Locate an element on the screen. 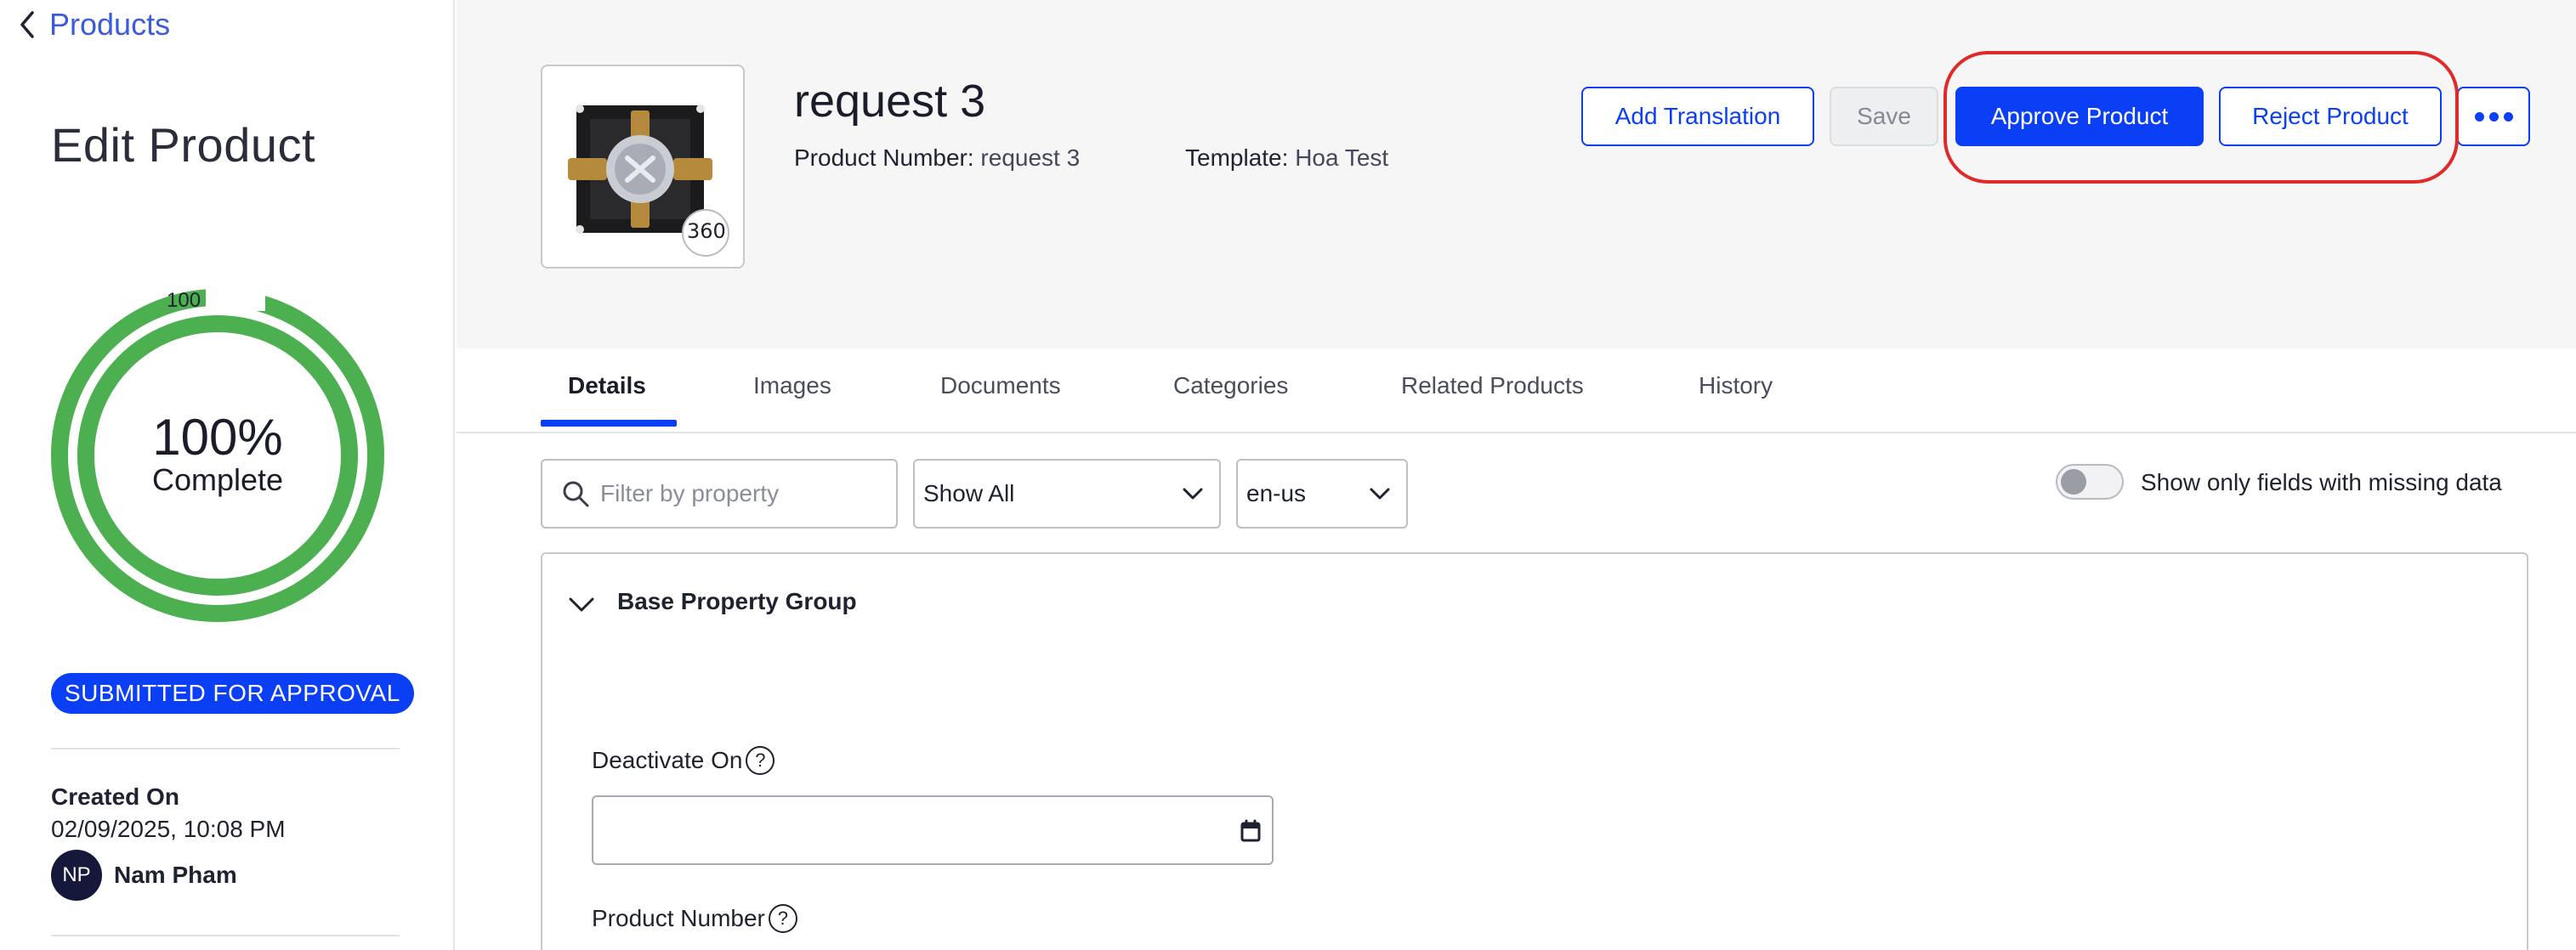  back-to-products-link: Products is located at coordinates (94, 24).